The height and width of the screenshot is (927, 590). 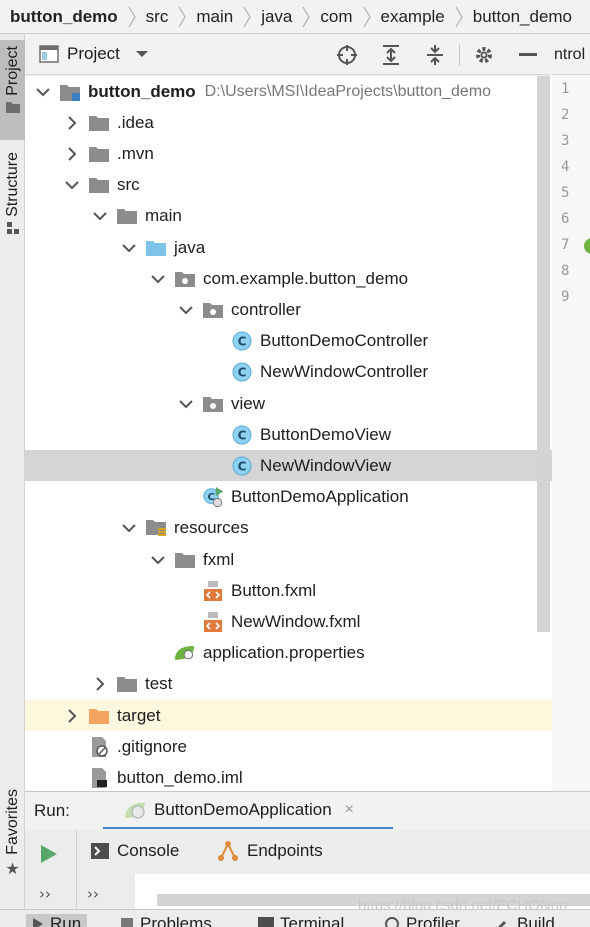 I want to click on bottom-problems-tab: Problems, so click(x=166, y=920).